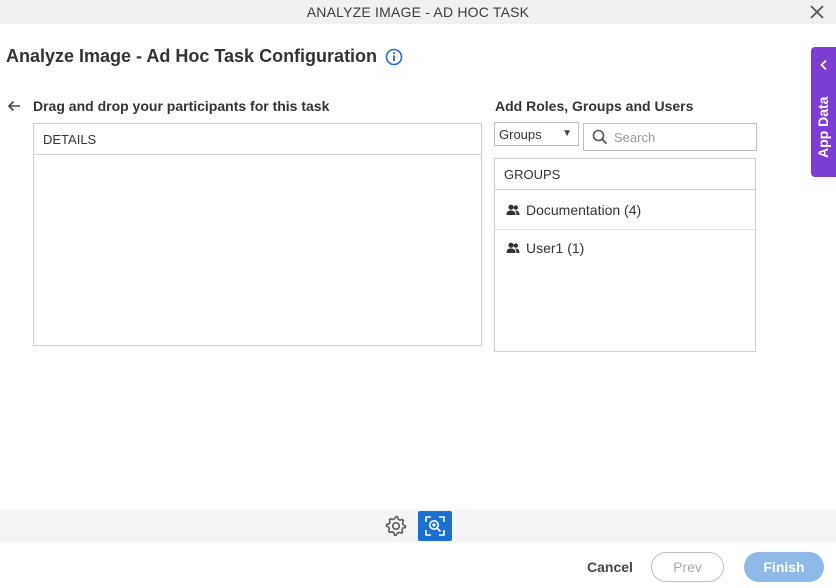  I want to click on back-arrow-icon, so click(14, 106).